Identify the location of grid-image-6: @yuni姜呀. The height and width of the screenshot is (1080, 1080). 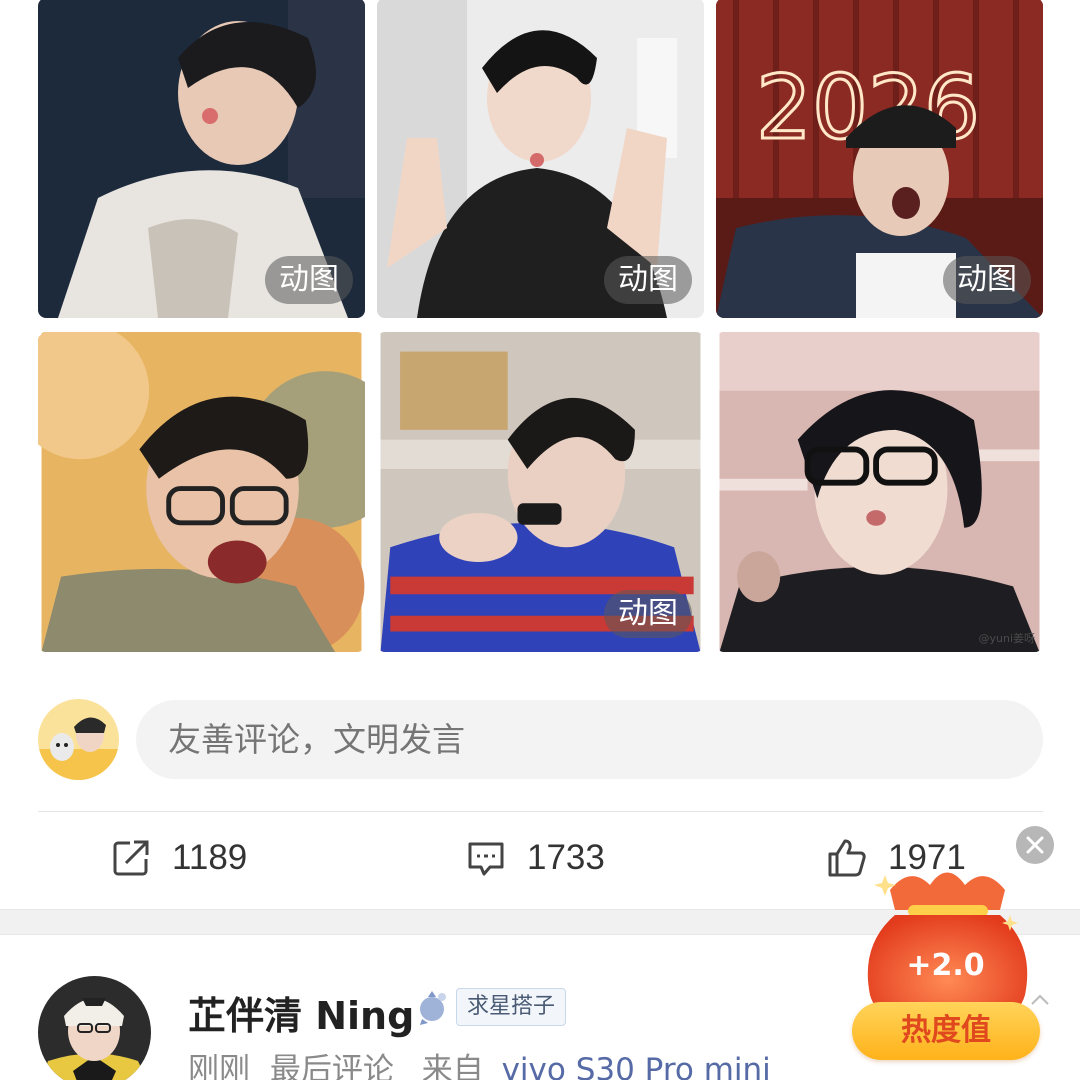
(879, 492).